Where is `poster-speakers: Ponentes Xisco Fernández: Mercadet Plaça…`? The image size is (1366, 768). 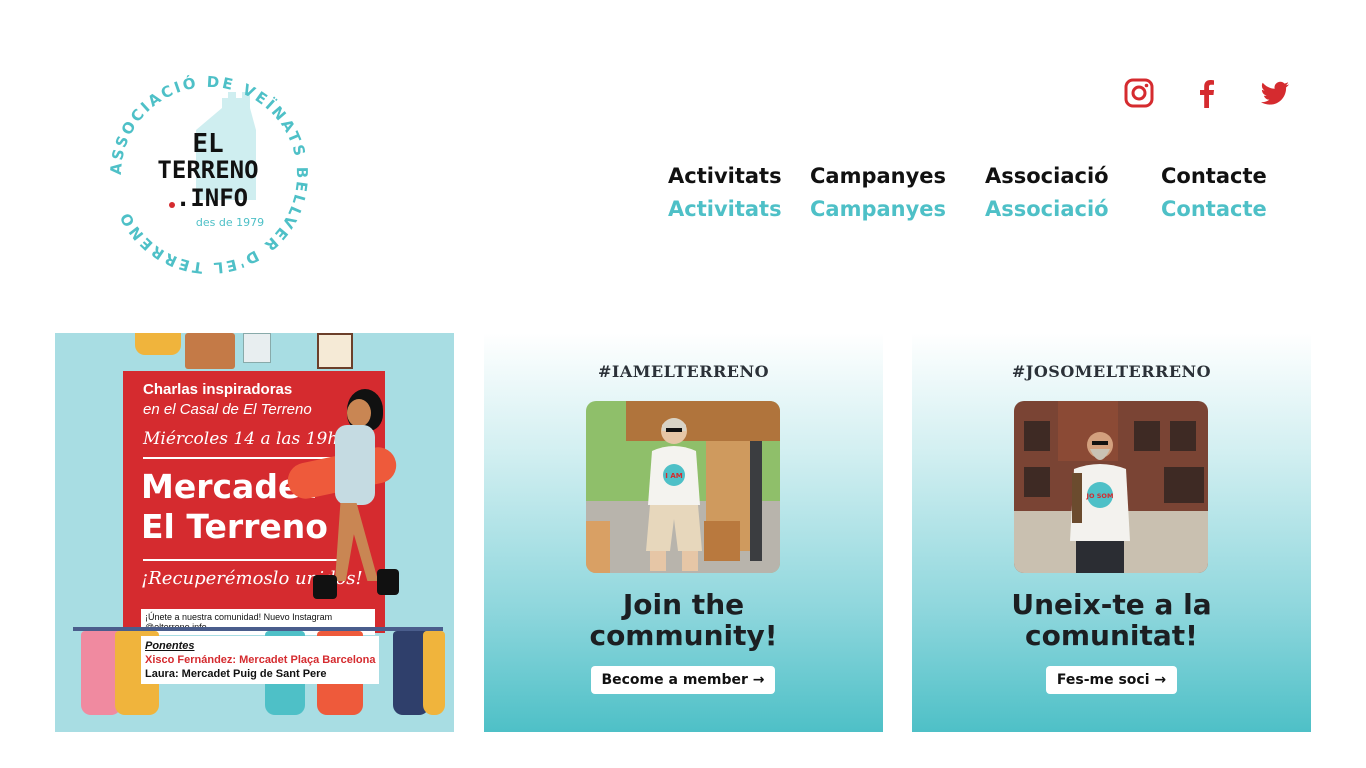 poster-speakers: Ponentes Xisco Fernández: Mercadet Plaça… is located at coordinates (260, 660).